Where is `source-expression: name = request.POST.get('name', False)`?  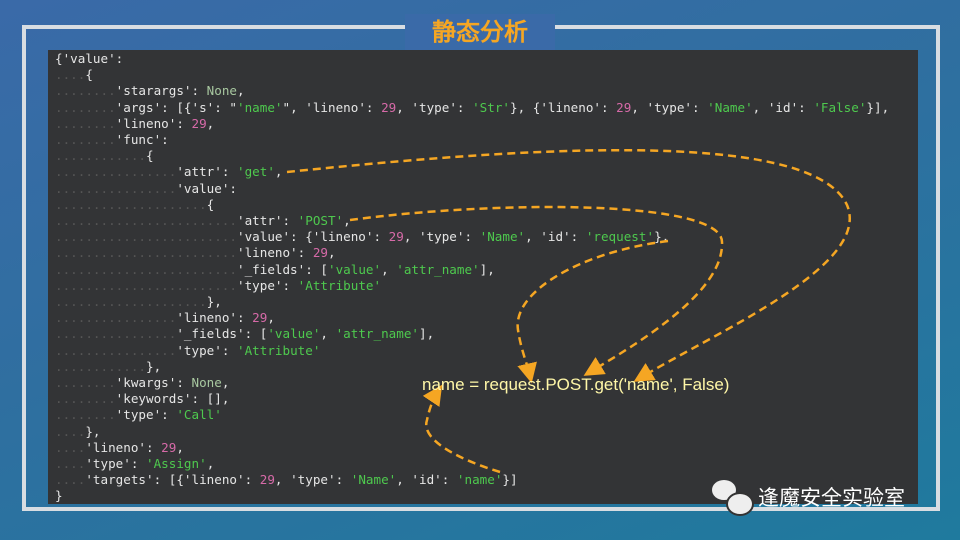 source-expression: name = request.POST.get('name', False) is located at coordinates (576, 384).